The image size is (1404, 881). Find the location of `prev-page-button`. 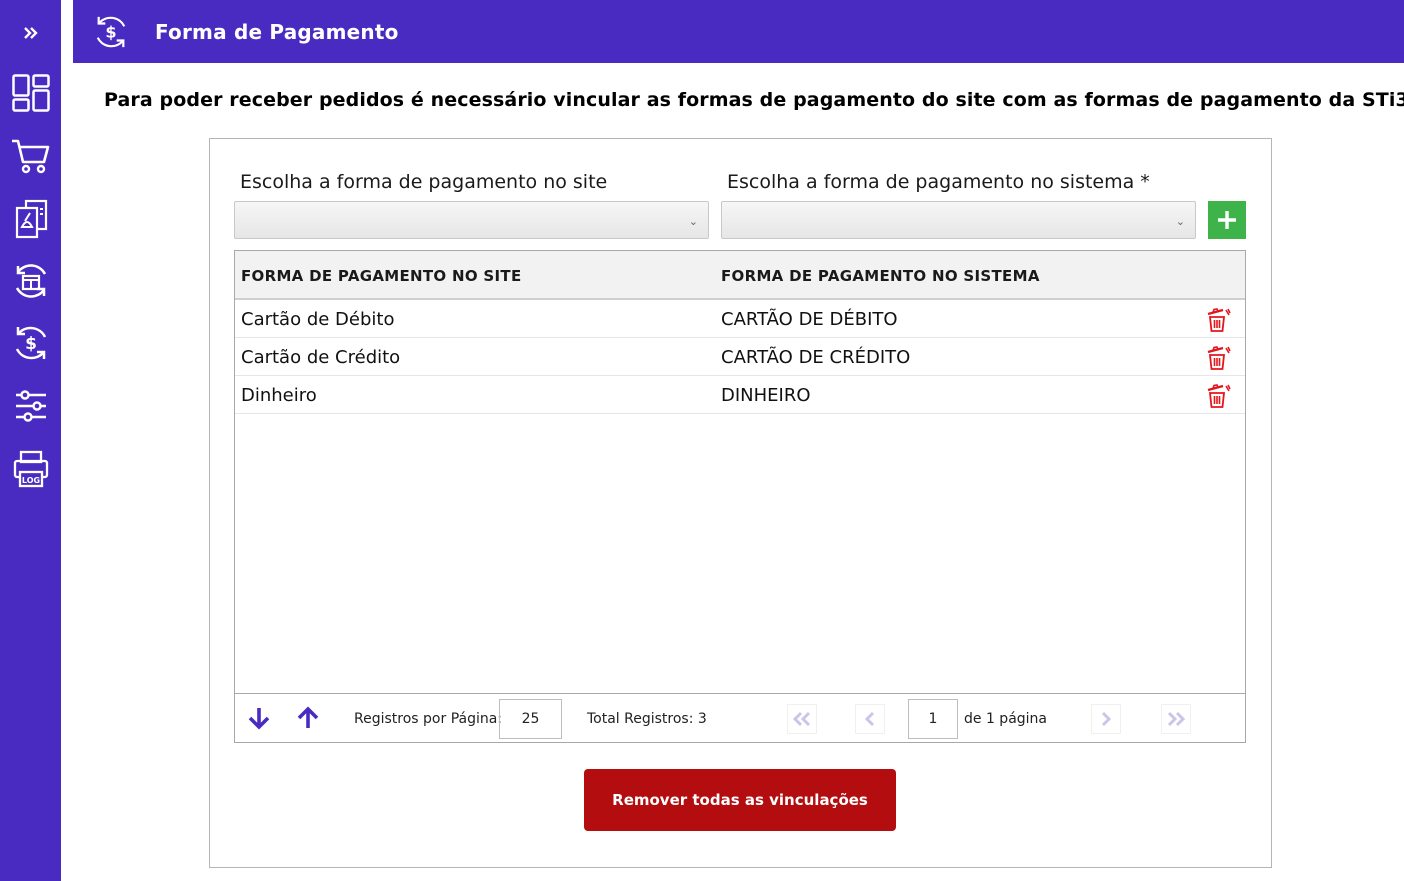

prev-page-button is located at coordinates (870, 719).